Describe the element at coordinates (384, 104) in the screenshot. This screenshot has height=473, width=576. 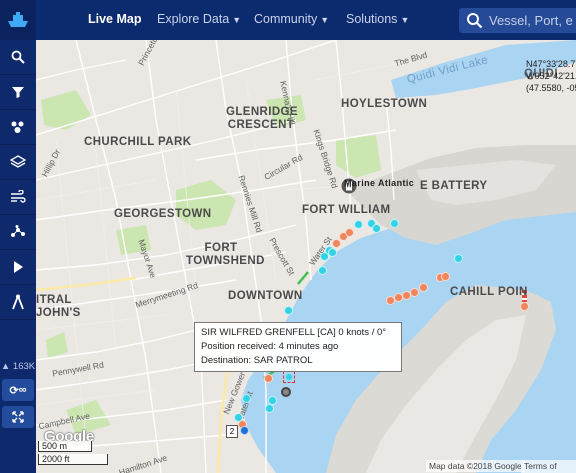
I see `district-label: HOYLESTOWN` at that location.